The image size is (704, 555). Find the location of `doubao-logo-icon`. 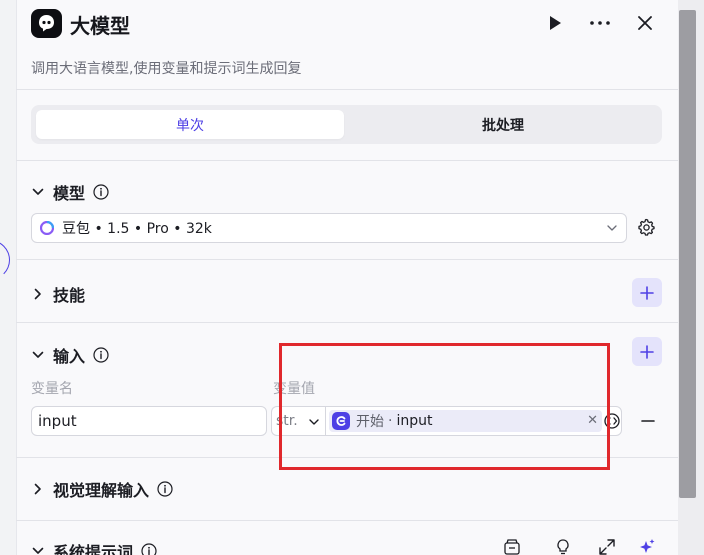

doubao-logo-icon is located at coordinates (47, 228).